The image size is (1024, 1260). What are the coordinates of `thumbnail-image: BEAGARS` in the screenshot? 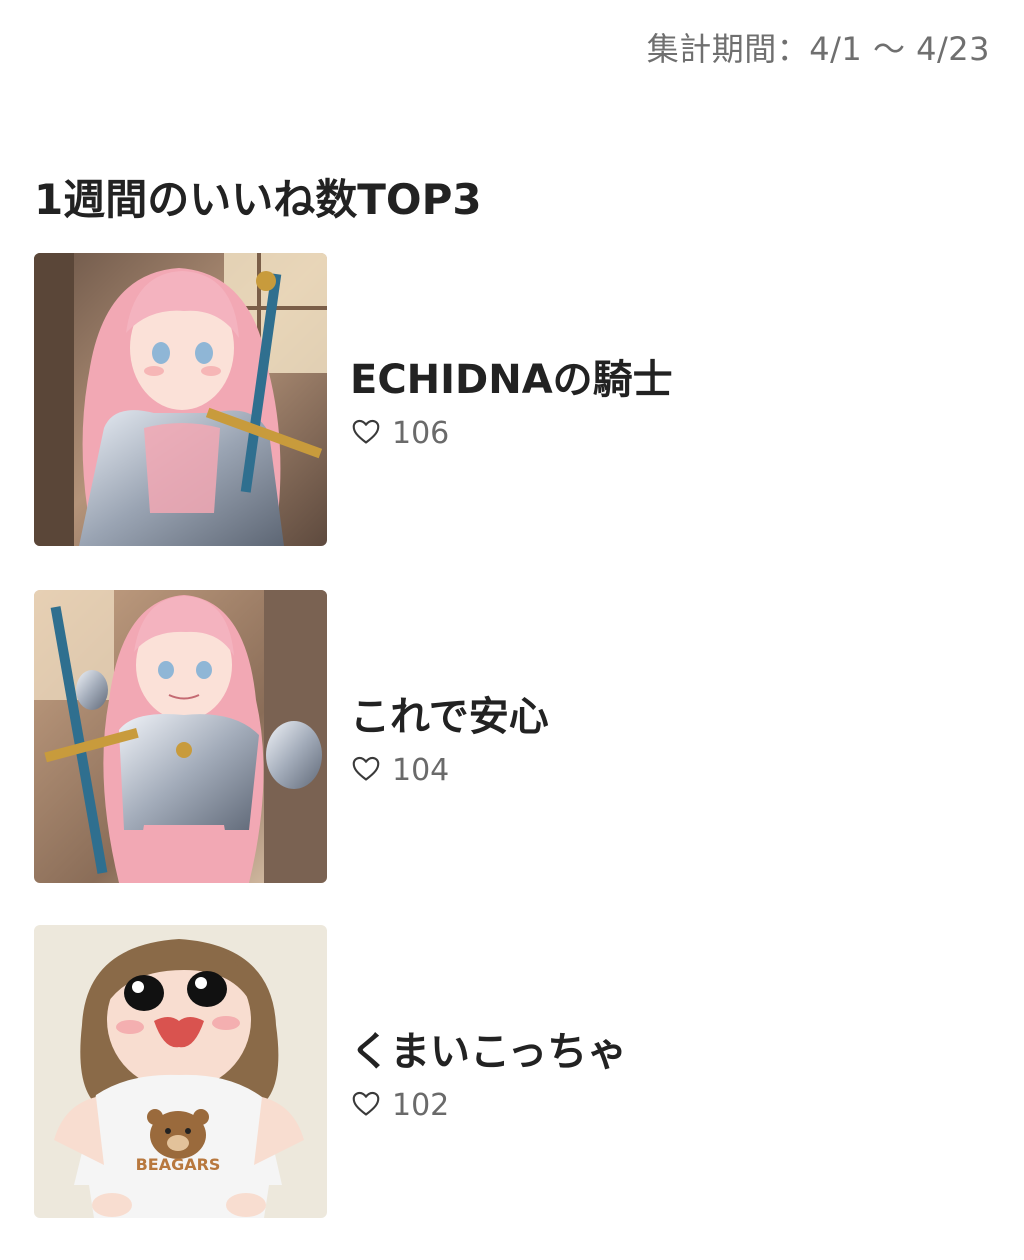 It's located at (180, 1071).